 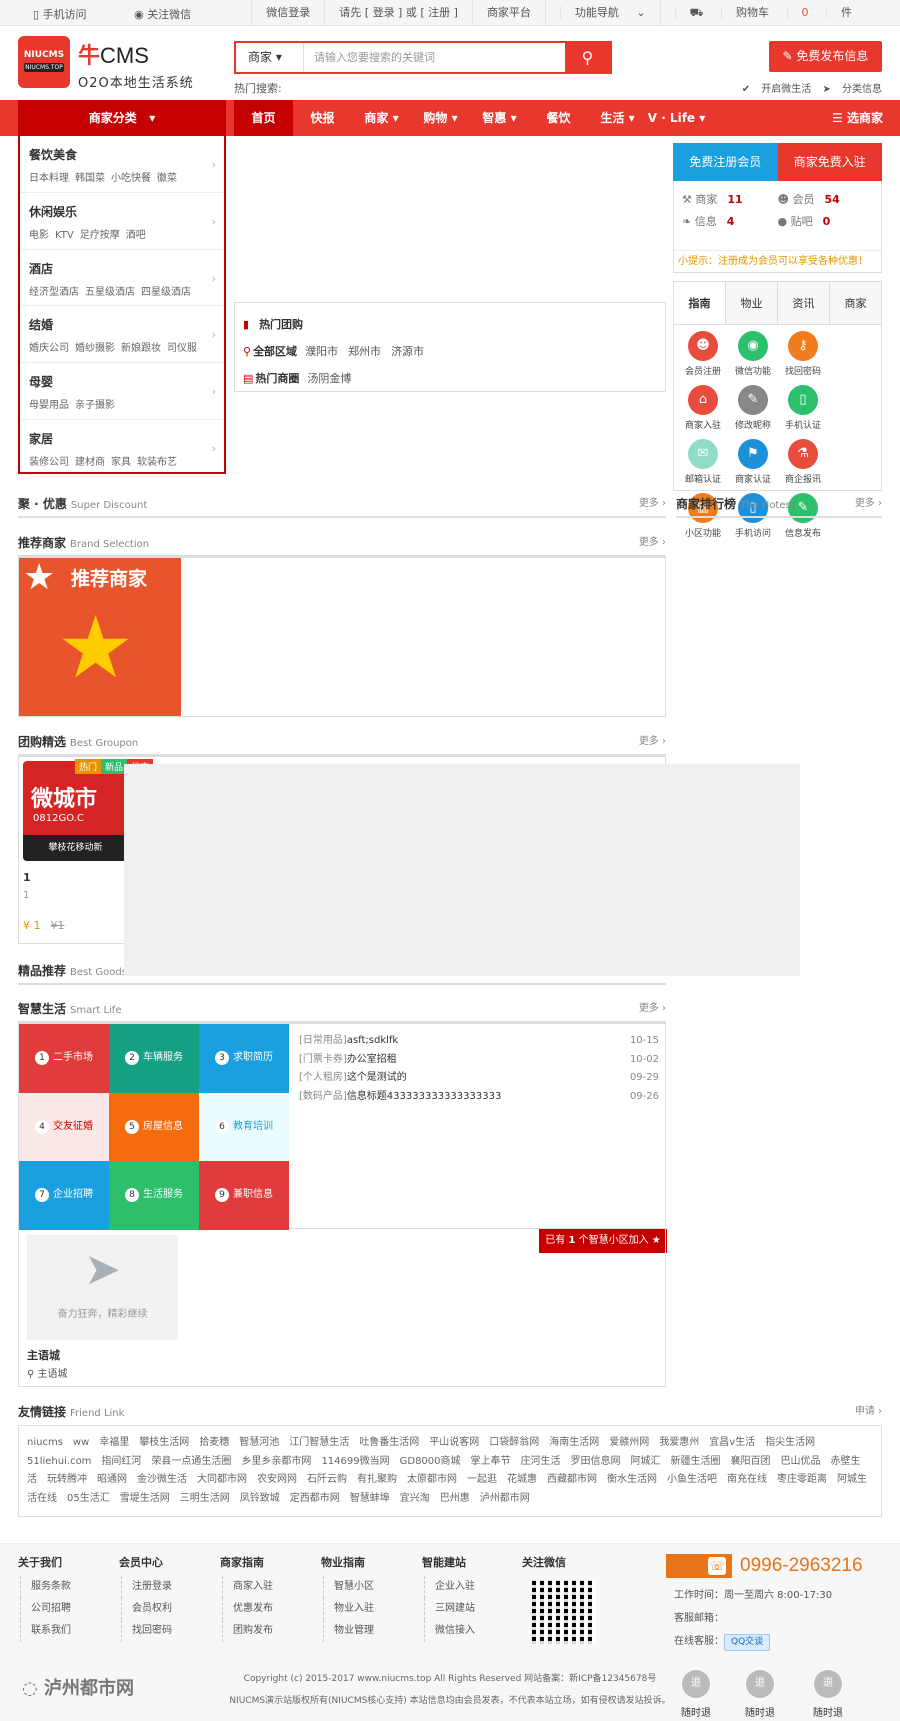 I want to click on category-sub-link: 日本料理, so click(x=49, y=178).